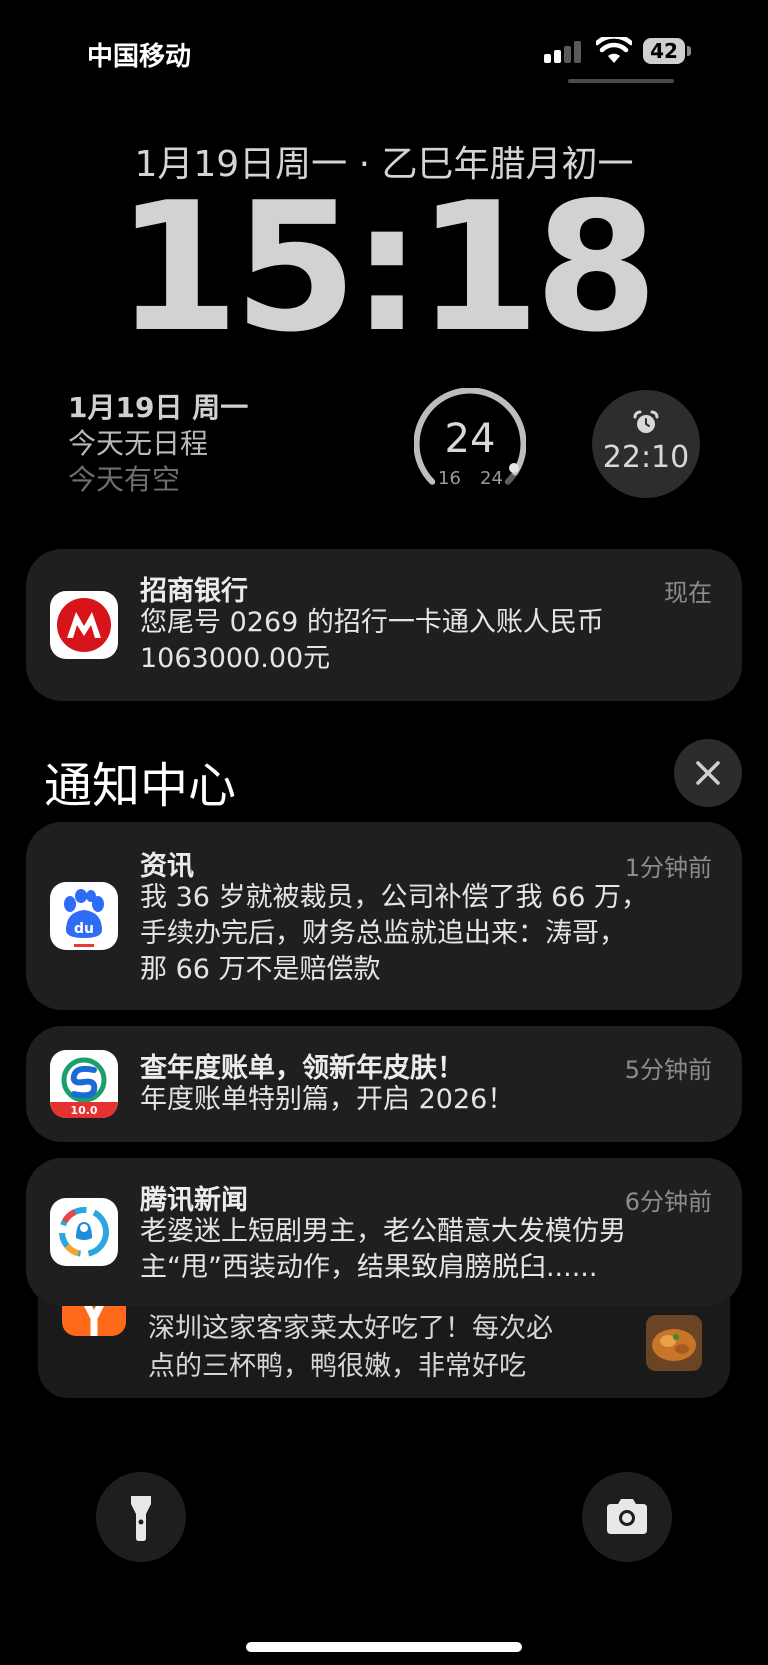 Image resolution: width=768 pixels, height=1665 pixels. Describe the element at coordinates (84, 1084) in the screenshot. I see `metro-app-icon: 10.0` at that location.